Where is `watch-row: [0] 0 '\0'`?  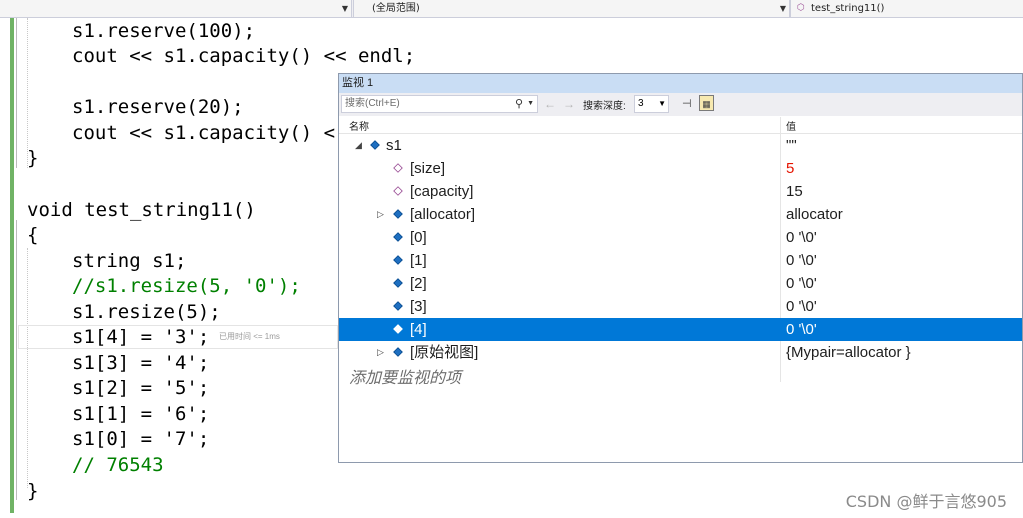
watch-row: [0] 0 '\0' is located at coordinates (680, 237).